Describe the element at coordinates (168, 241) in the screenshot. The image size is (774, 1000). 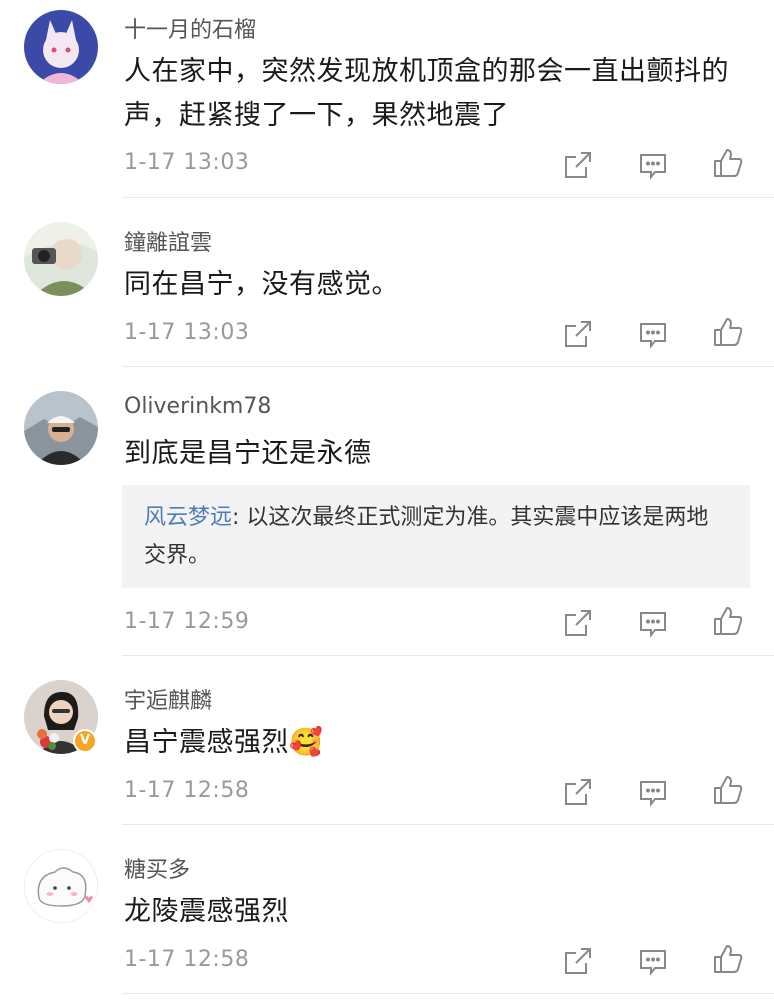
I see `username: 鐘離誼雲` at that location.